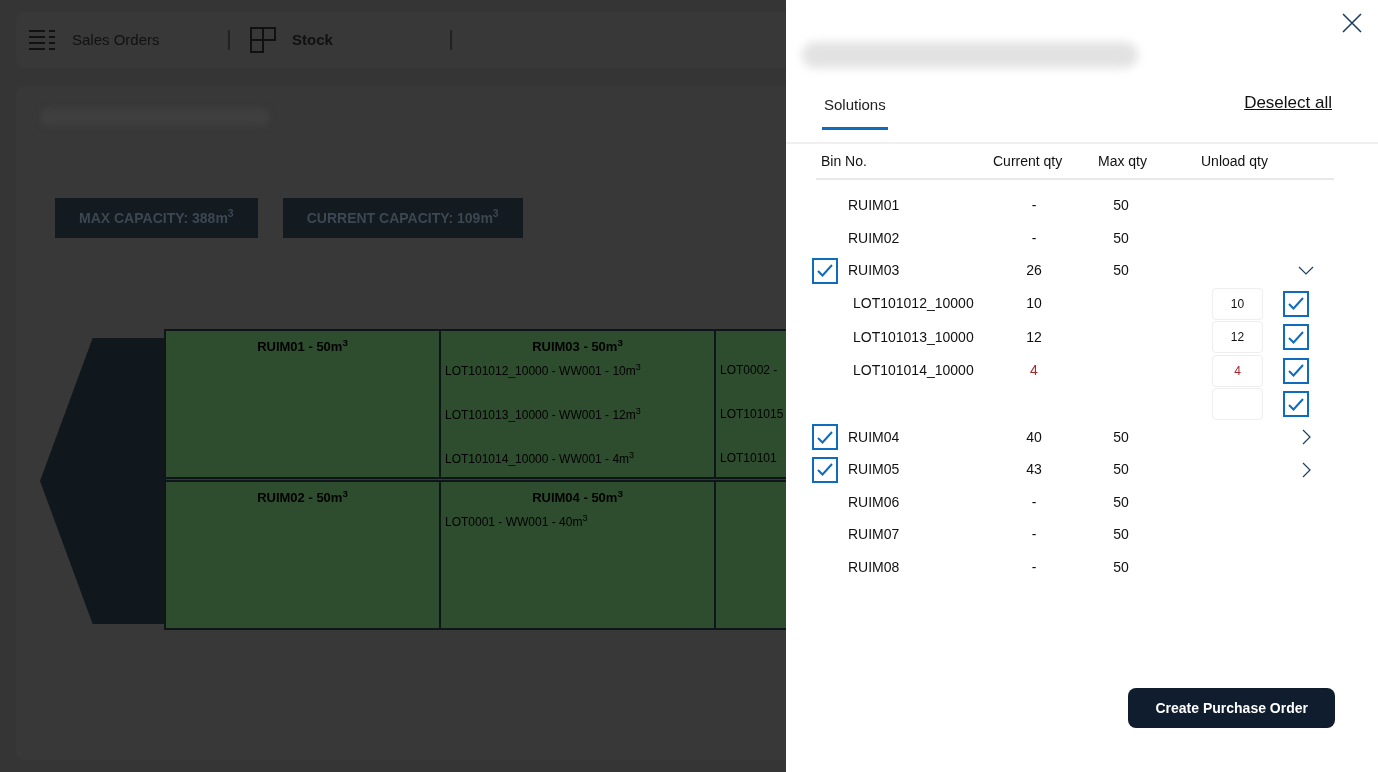 This screenshot has width=1378, height=772. What do you see at coordinates (752, 414) in the screenshot?
I see `lot-label: LOT101015` at bounding box center [752, 414].